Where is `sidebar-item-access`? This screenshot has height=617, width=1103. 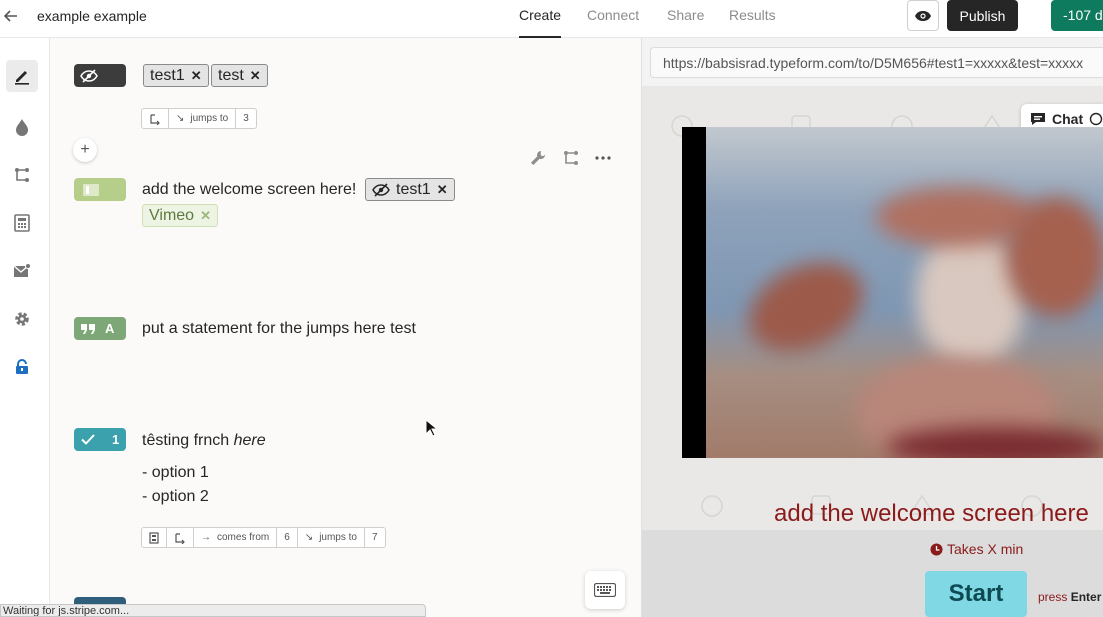
sidebar-item-access is located at coordinates (22, 367).